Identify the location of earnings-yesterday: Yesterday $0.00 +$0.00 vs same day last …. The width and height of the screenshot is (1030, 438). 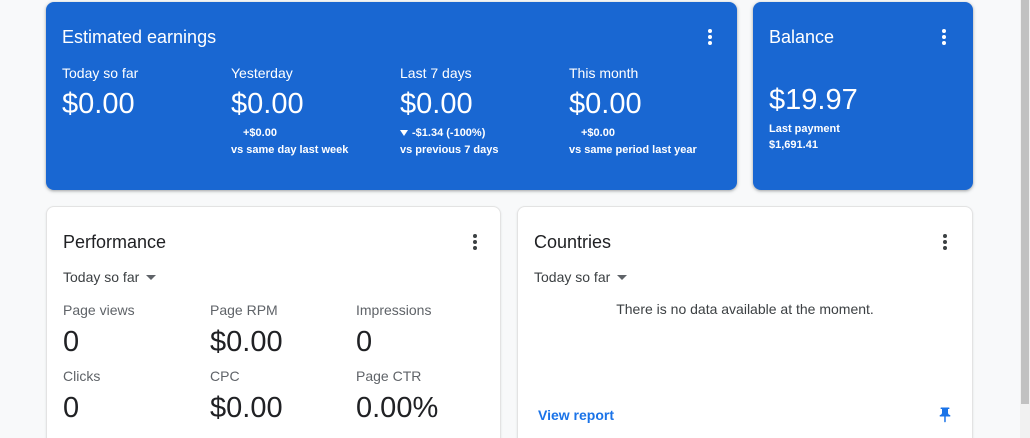
(313, 111).